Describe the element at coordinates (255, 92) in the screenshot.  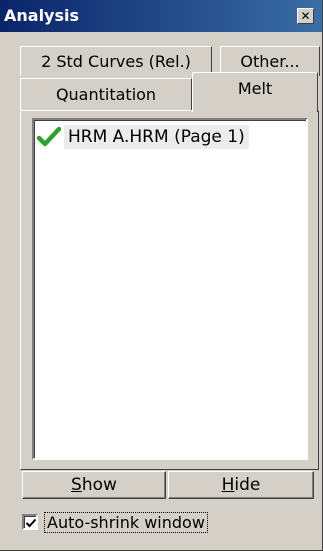
I see `tab-melt: Melt` at that location.